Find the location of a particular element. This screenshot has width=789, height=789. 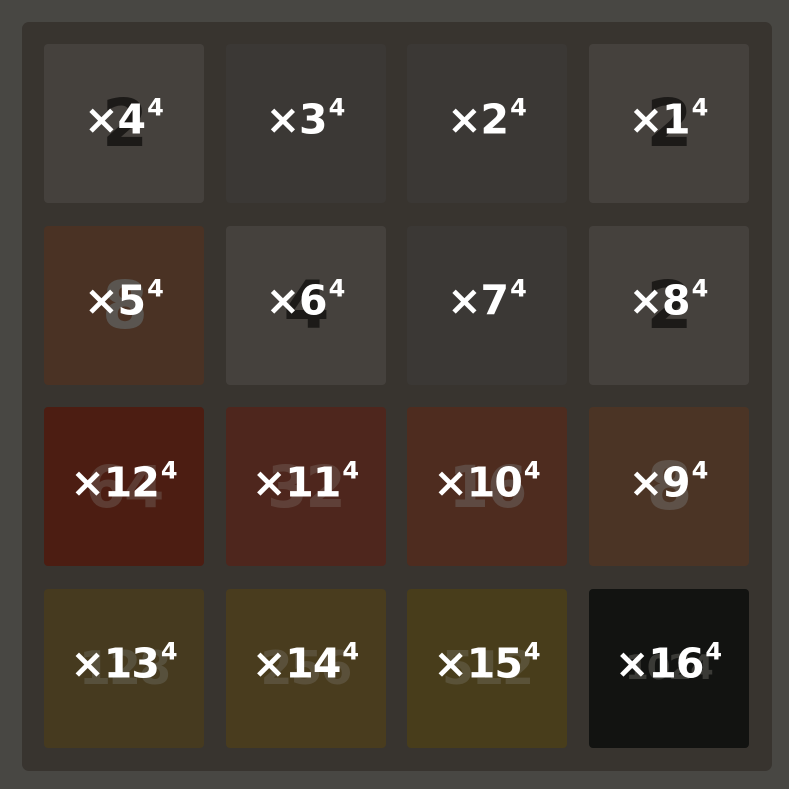

tile-multiplier-label: ×164 is located at coordinates (669, 661).